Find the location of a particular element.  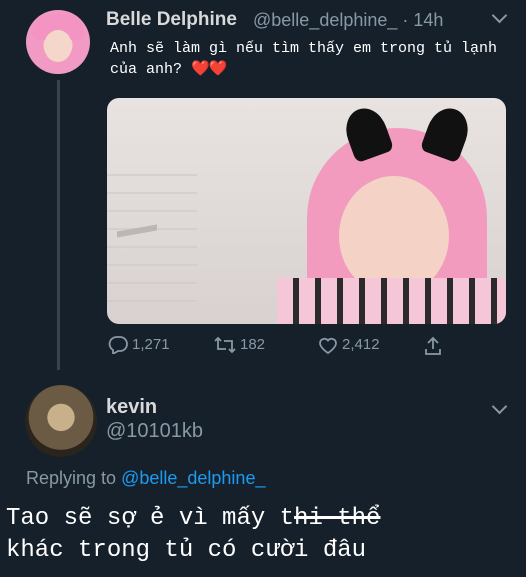

share-icon is located at coordinates (433, 345).